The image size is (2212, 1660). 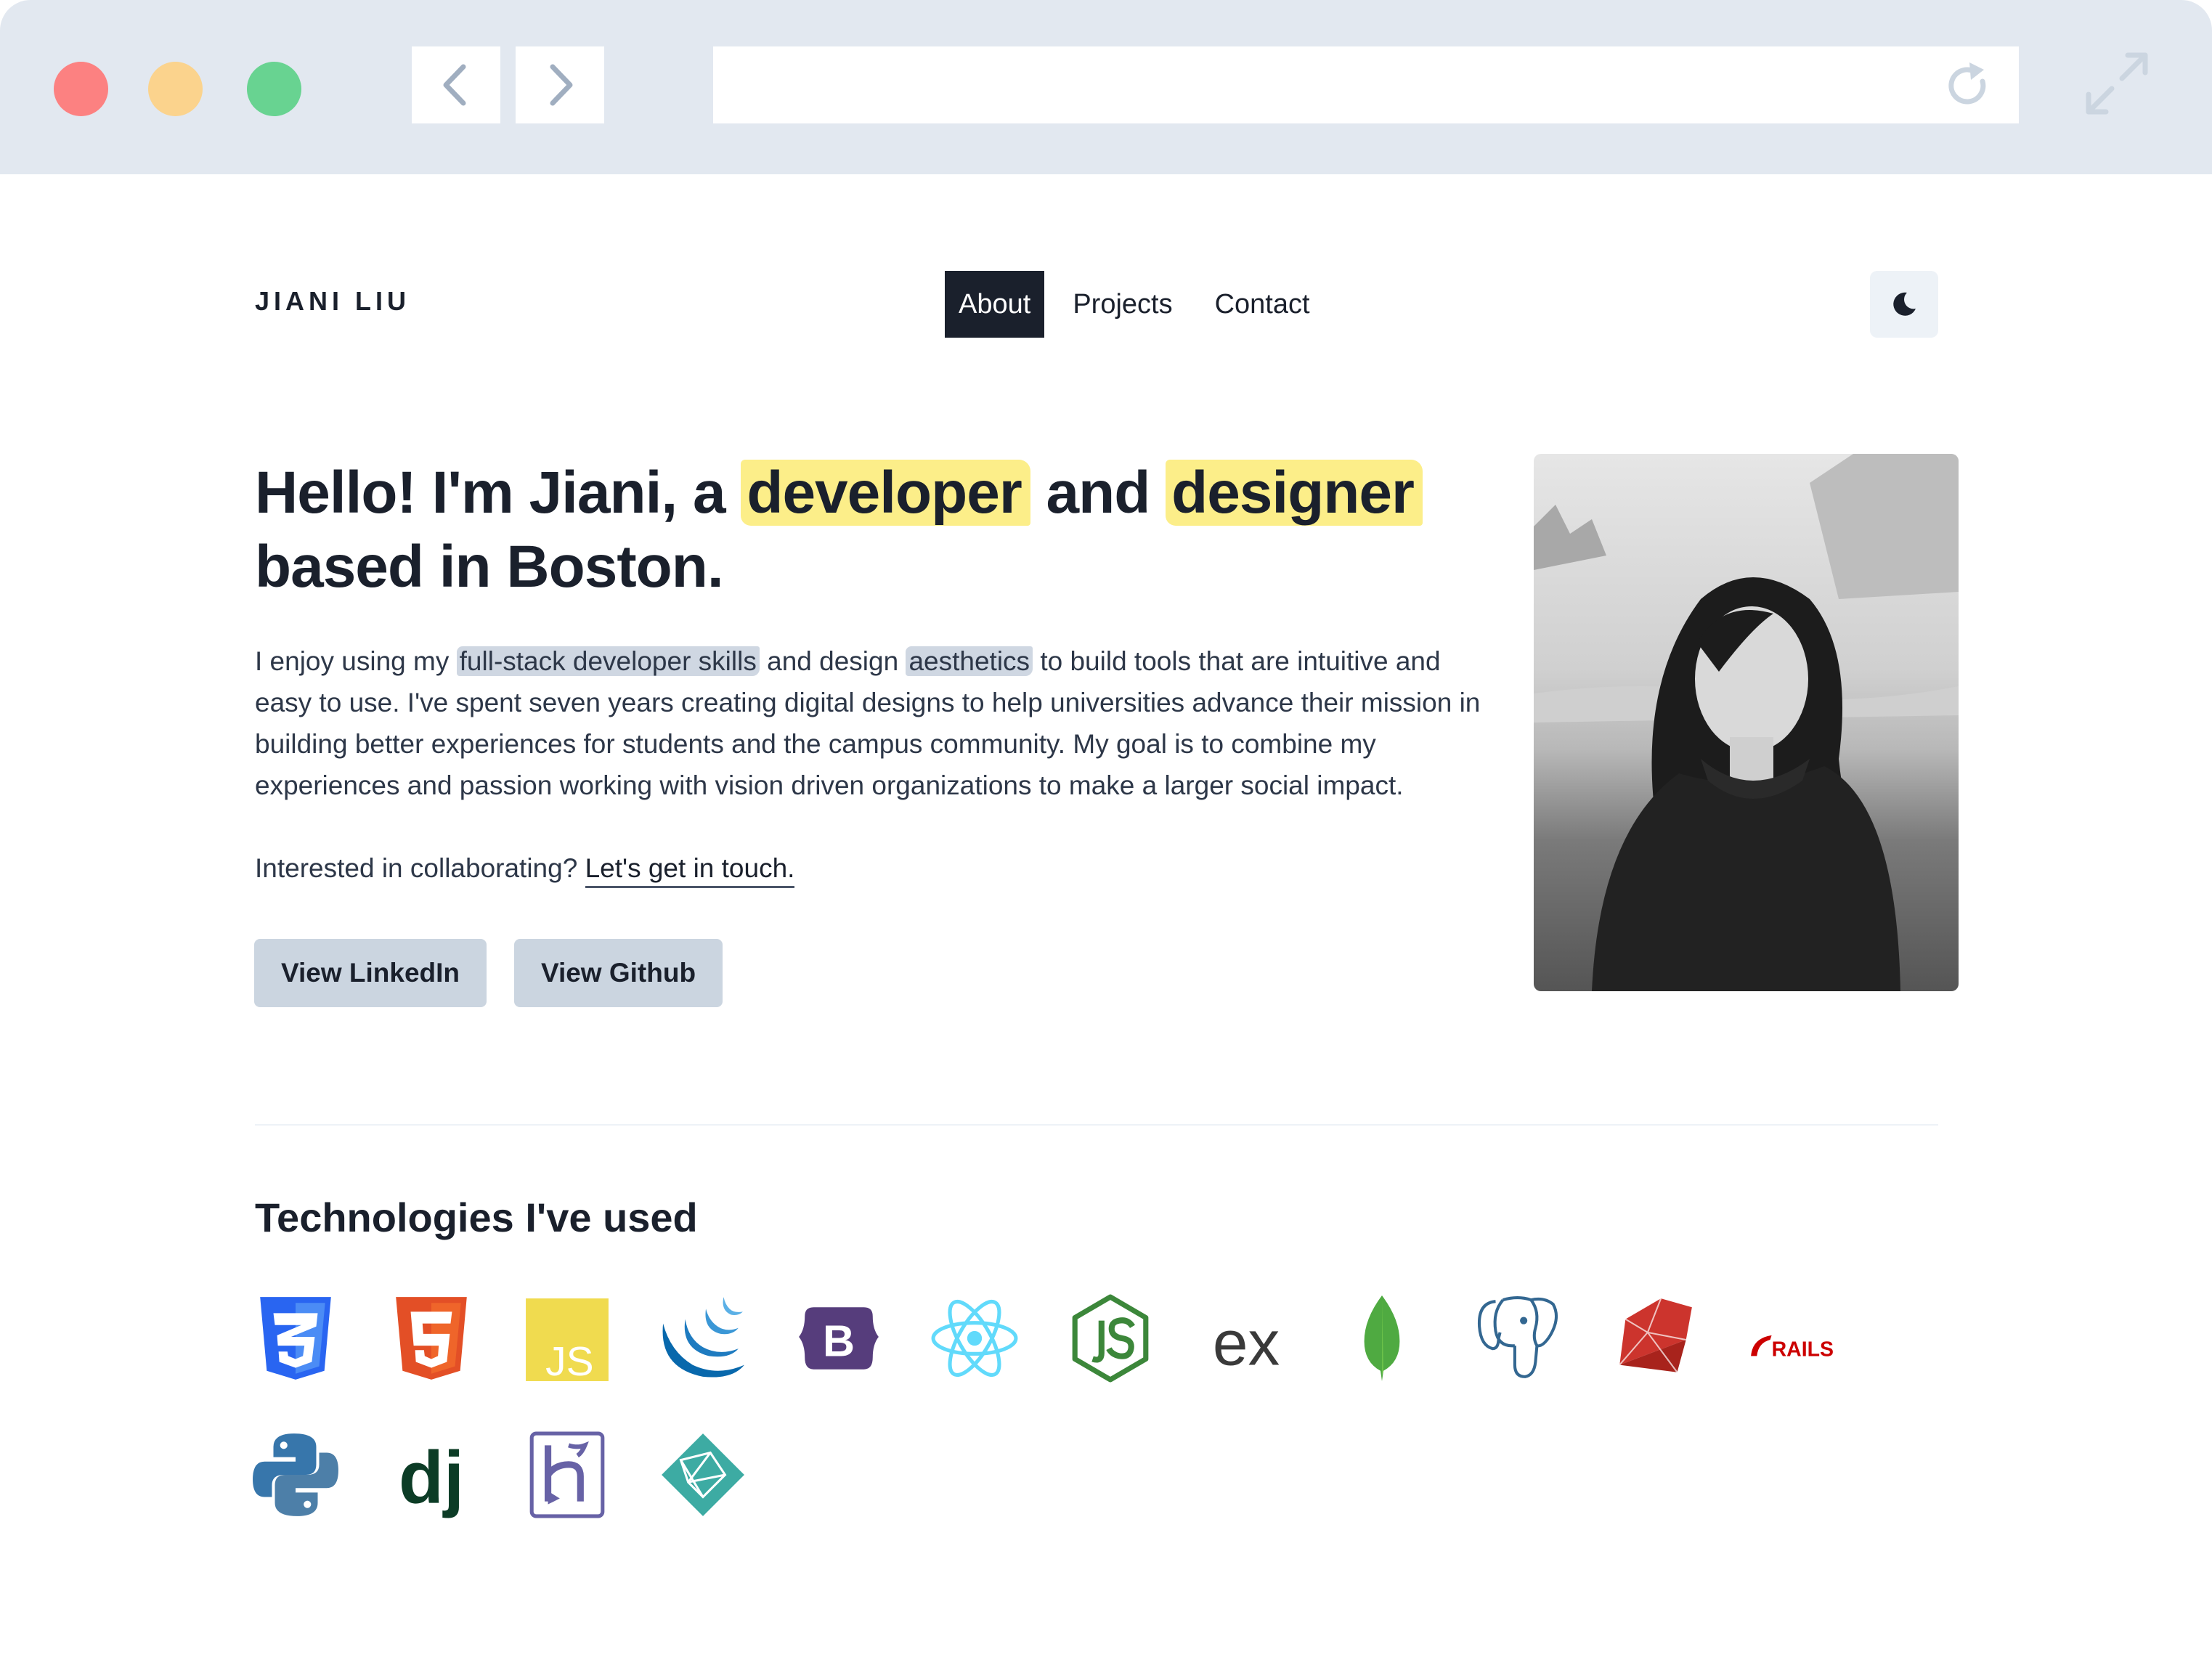 What do you see at coordinates (1097, 1125) in the screenshot?
I see `section-divider` at bounding box center [1097, 1125].